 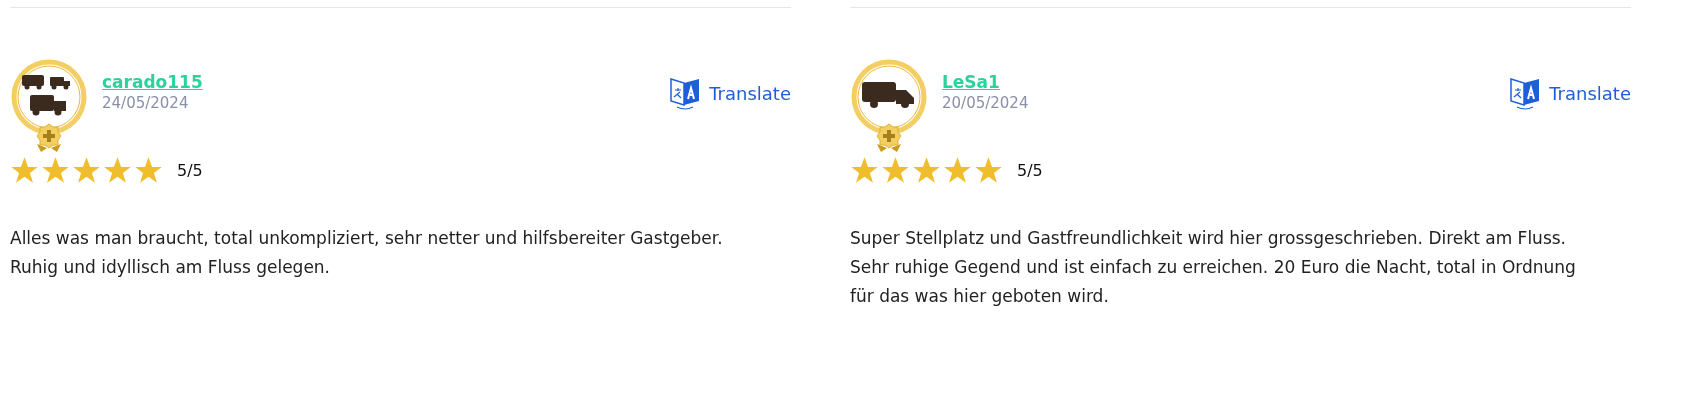 I want to click on review-text: Super Stellplatz und Gastfreundlichkeit wird hier grossgeschrieben. Direkt am Fluss. Sehr ruhige Gegend und ist einfach zu erreichen. 20 Euro die Nacht, total in Ordnung für das was hier geboten wird., so click(x=1213, y=267).